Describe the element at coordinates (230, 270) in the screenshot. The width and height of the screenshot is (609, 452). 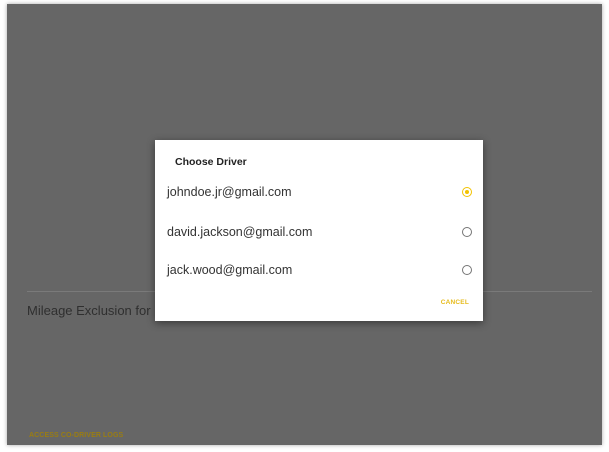
I see `driver-option-label: jack.wood@gmail.com` at that location.